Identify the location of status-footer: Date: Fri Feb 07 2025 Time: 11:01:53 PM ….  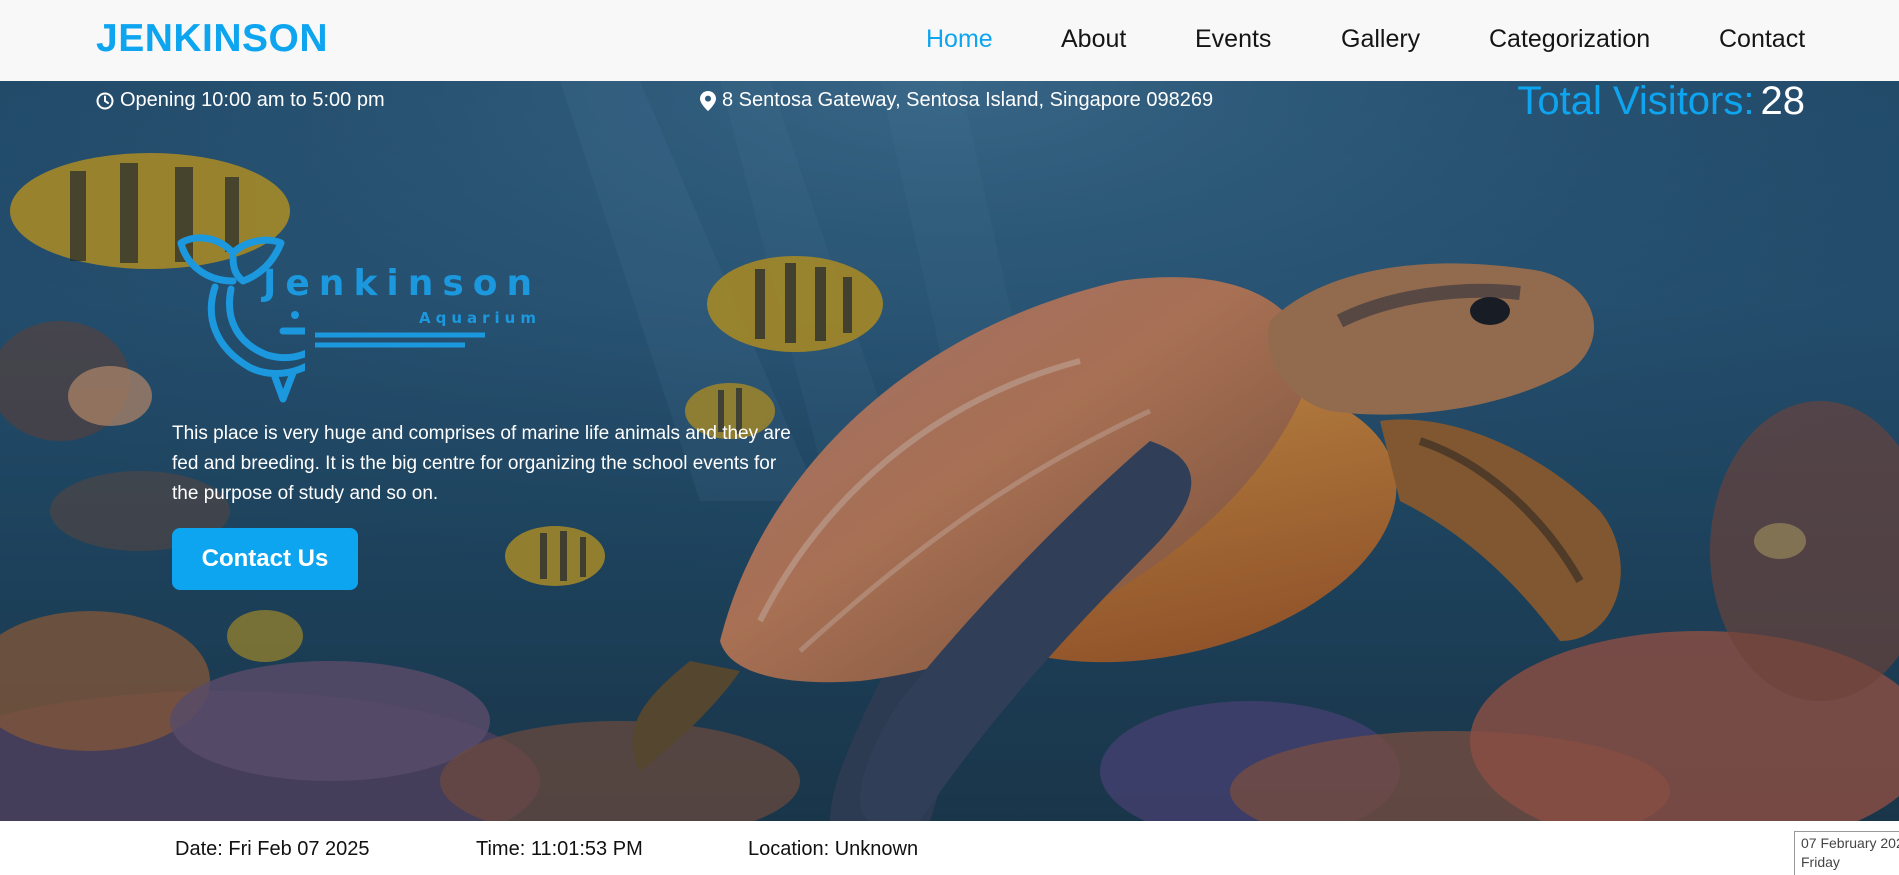
(949, 848).